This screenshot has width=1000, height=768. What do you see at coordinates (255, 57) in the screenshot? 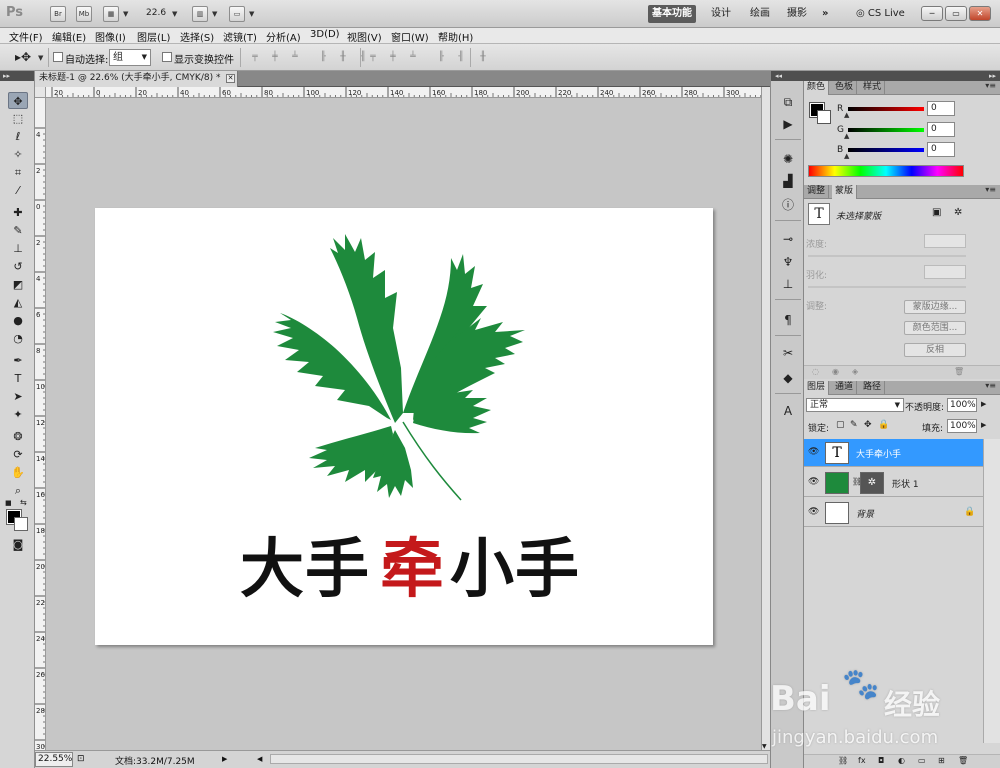
I see `align-top-icon: ╤` at bounding box center [255, 57].